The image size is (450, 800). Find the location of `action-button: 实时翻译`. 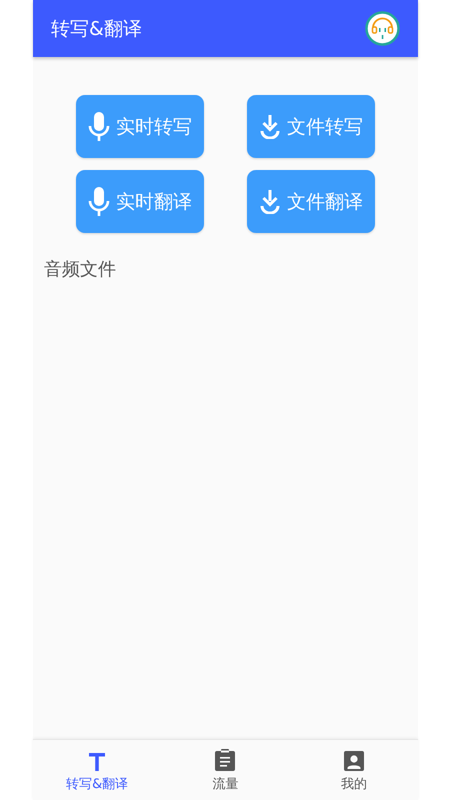

action-button: 实时翻译 is located at coordinates (140, 201).